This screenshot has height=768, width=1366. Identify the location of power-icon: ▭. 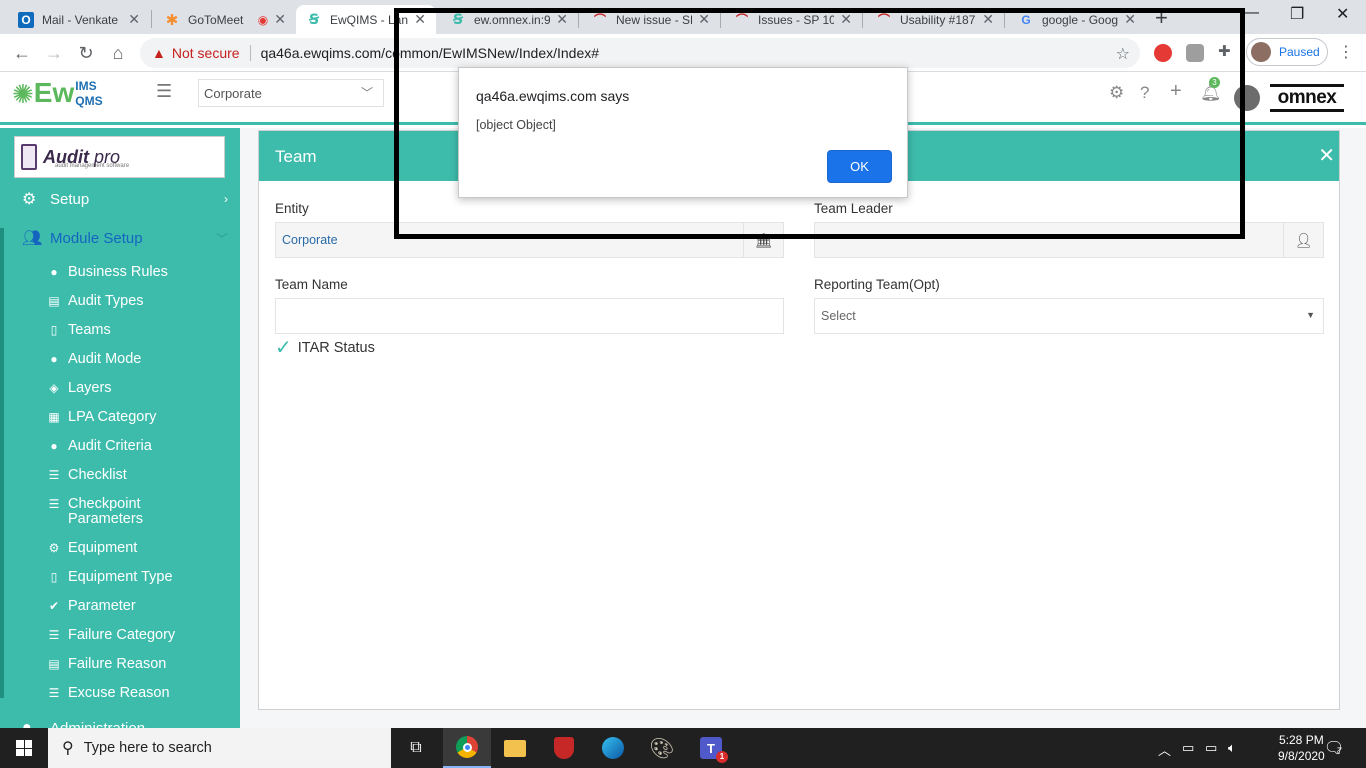
(1211, 748).